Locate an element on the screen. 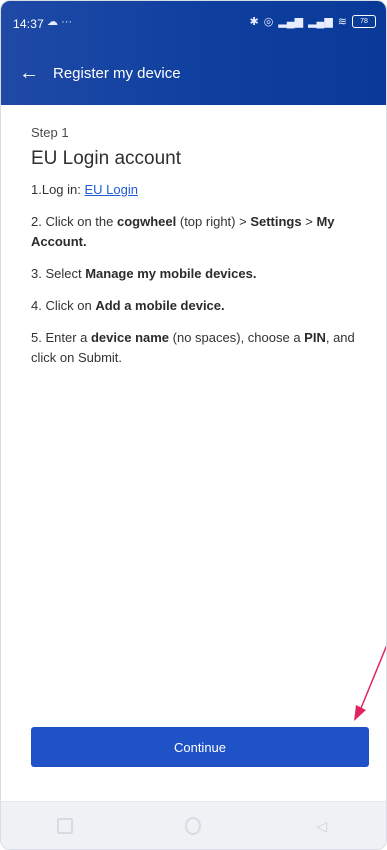  recents-icon is located at coordinates (65, 826).